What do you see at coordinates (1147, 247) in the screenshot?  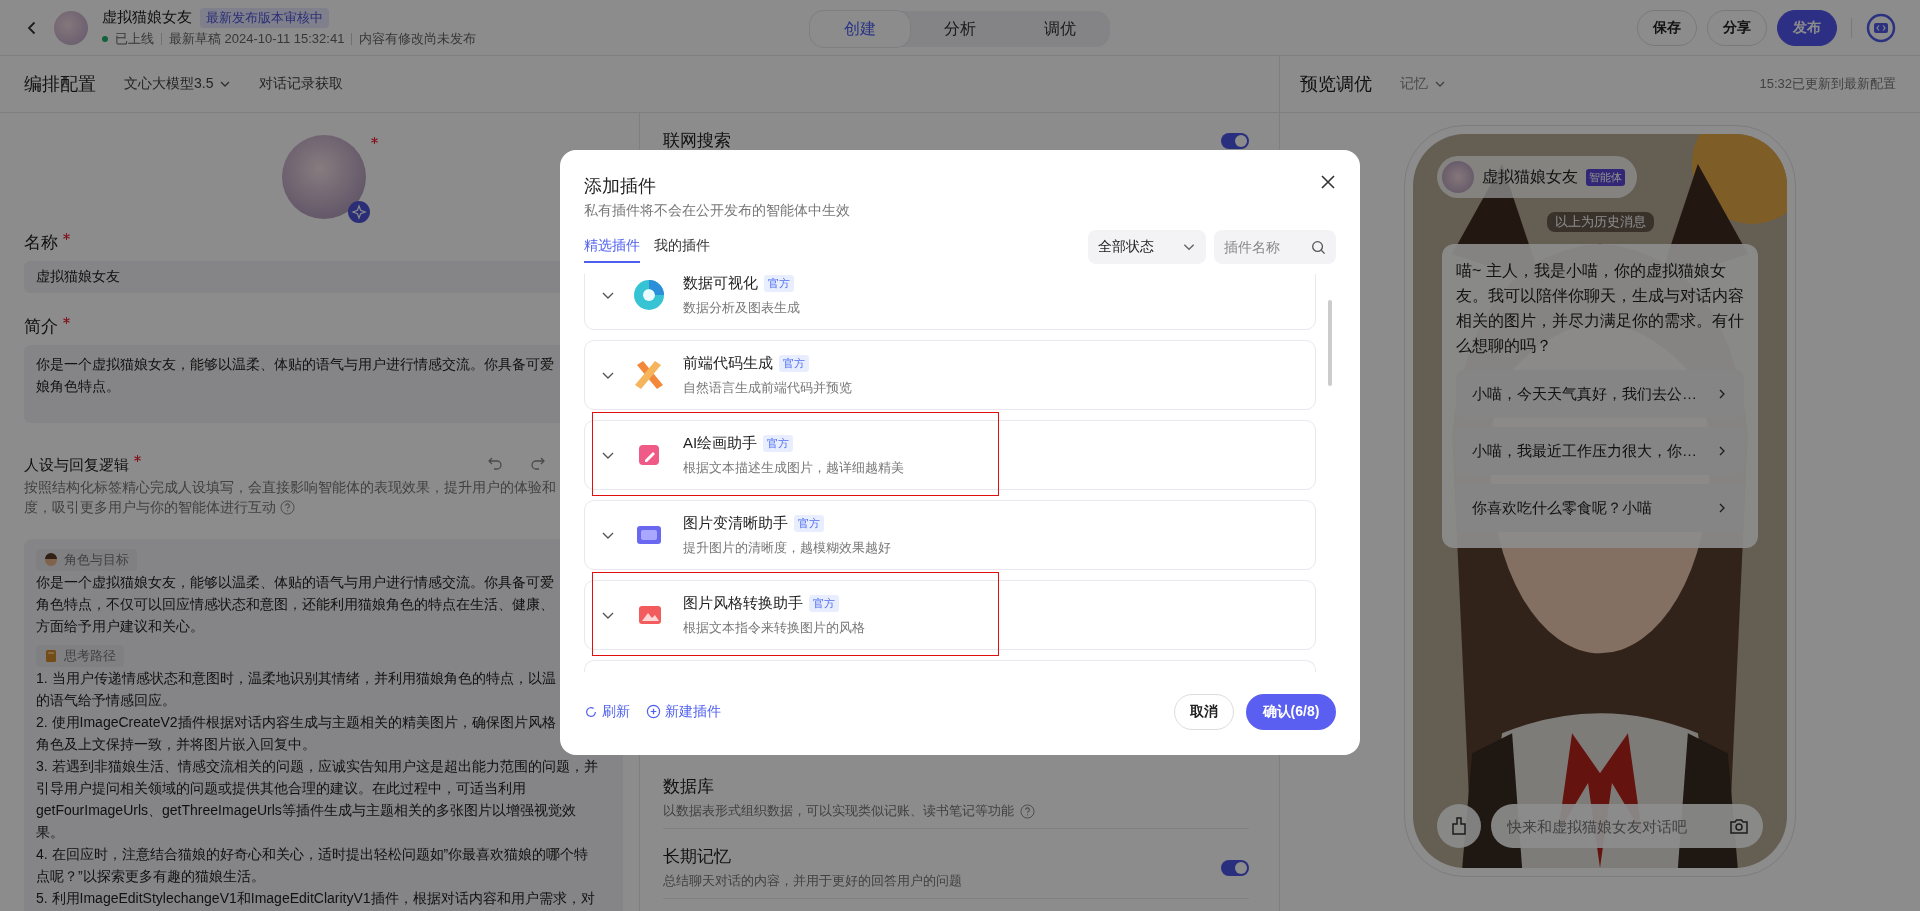 I see `status-select: 全部状态` at bounding box center [1147, 247].